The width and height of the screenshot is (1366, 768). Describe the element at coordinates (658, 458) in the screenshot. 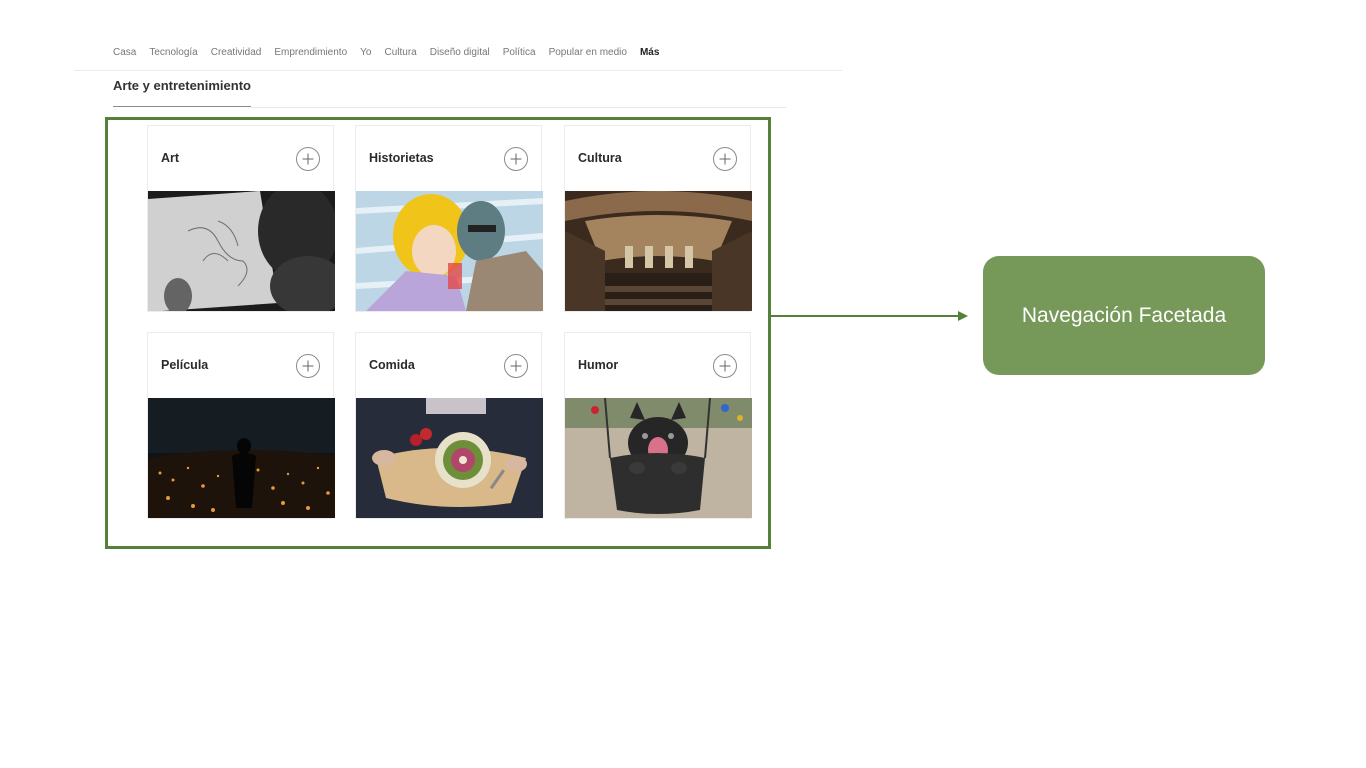

I see `dog-photo` at that location.